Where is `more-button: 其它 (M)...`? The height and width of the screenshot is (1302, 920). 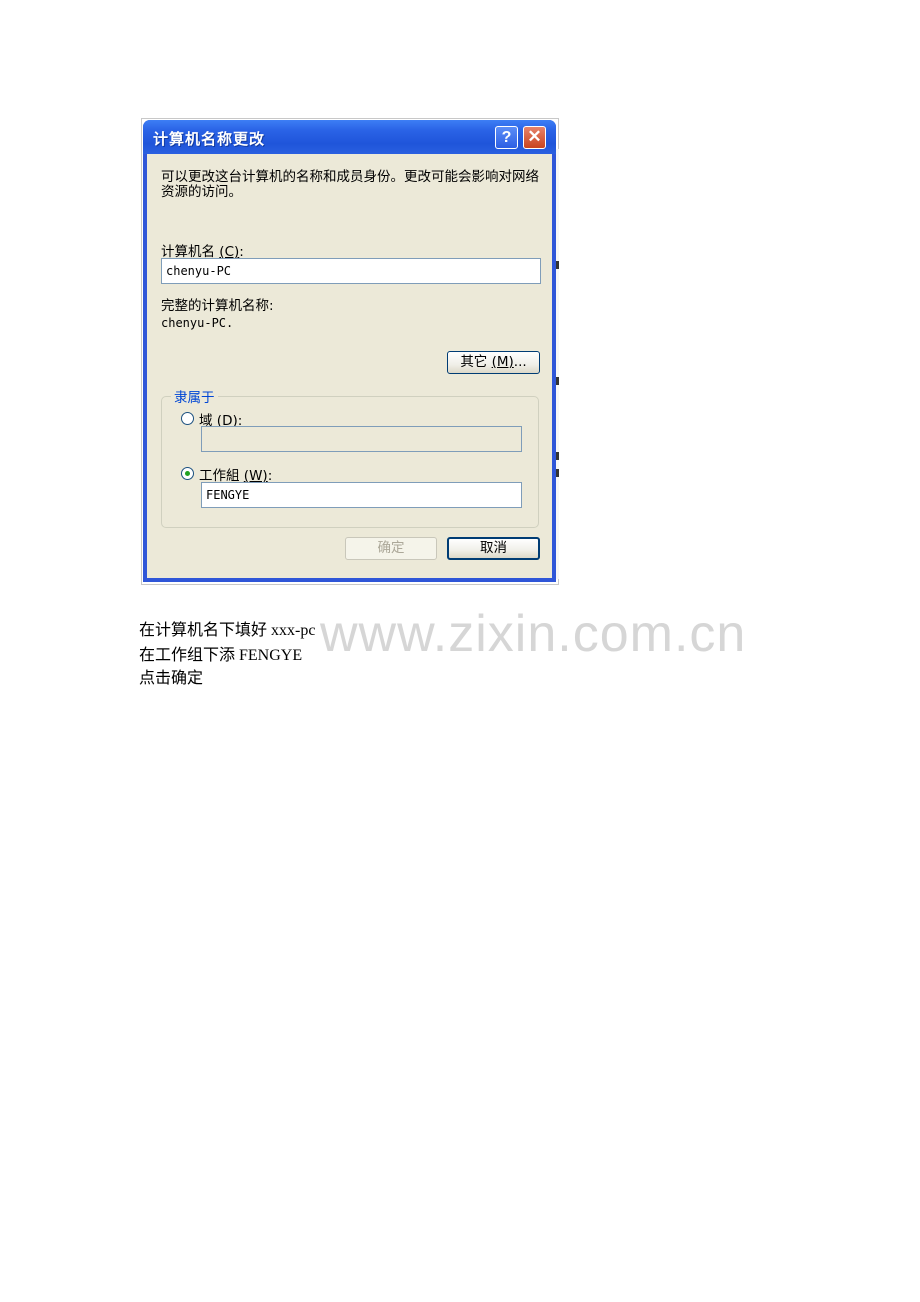
more-button: 其它 (M)... is located at coordinates (493, 362).